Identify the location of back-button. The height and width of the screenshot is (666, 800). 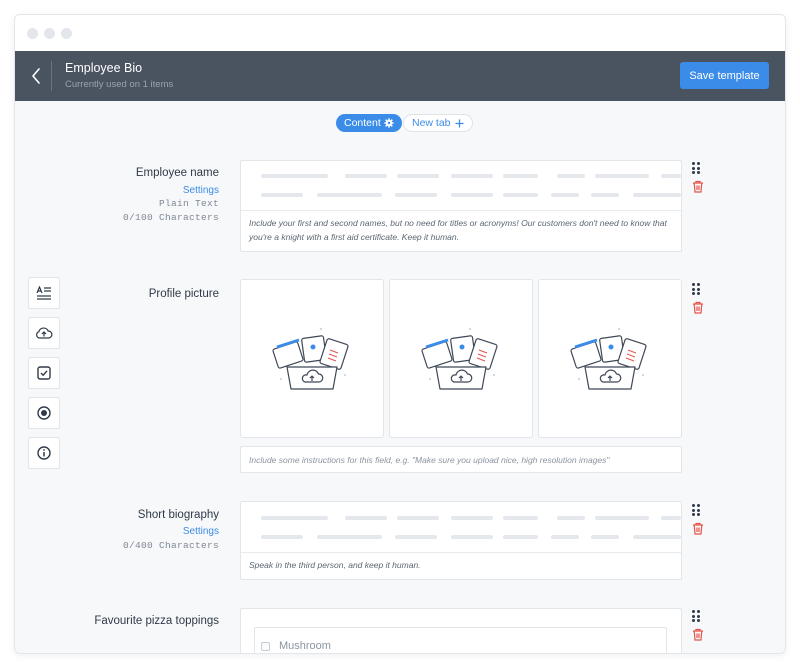
(36, 76).